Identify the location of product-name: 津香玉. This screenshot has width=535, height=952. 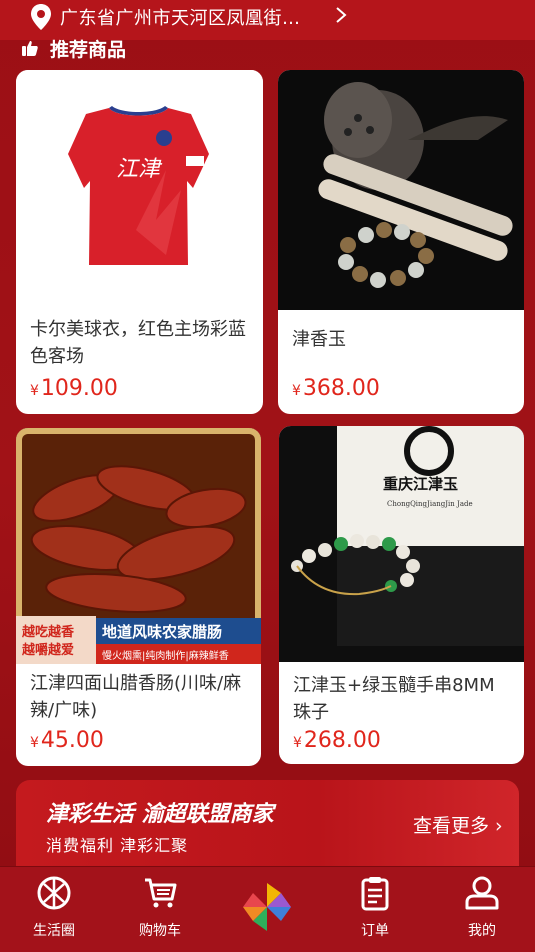
(319, 339).